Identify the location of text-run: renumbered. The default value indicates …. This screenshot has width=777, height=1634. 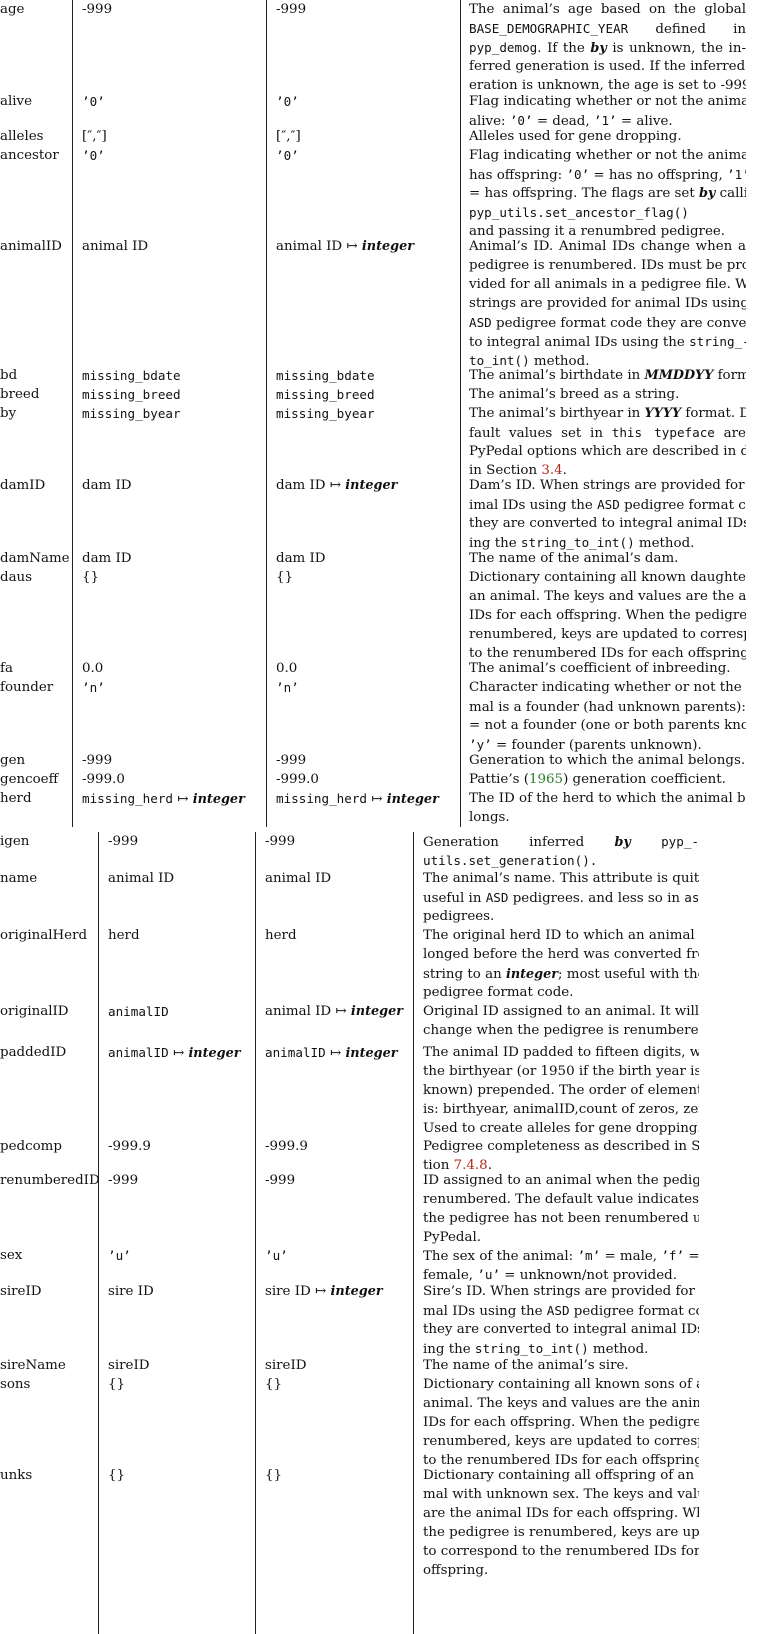
(561, 1199).